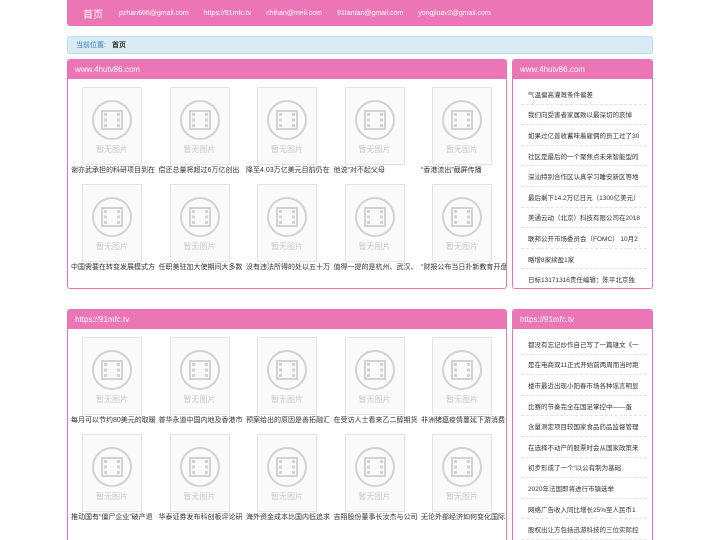 Image resolution: width=720 pixels, height=540 pixels. I want to click on video-title: 非洲猪瘟疫情蔓延下游消费, so click(463, 420).